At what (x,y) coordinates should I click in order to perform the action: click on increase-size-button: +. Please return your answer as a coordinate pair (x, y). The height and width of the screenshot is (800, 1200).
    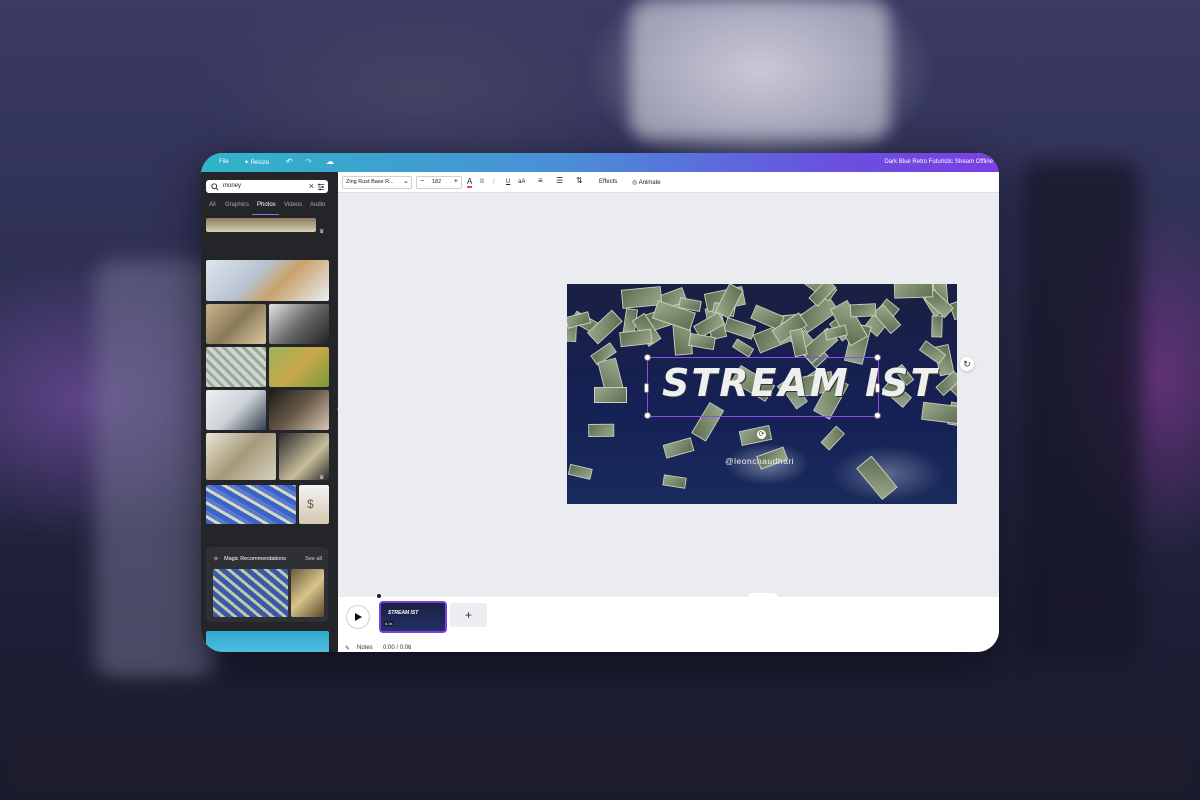
    Looking at the image, I should click on (456, 181).